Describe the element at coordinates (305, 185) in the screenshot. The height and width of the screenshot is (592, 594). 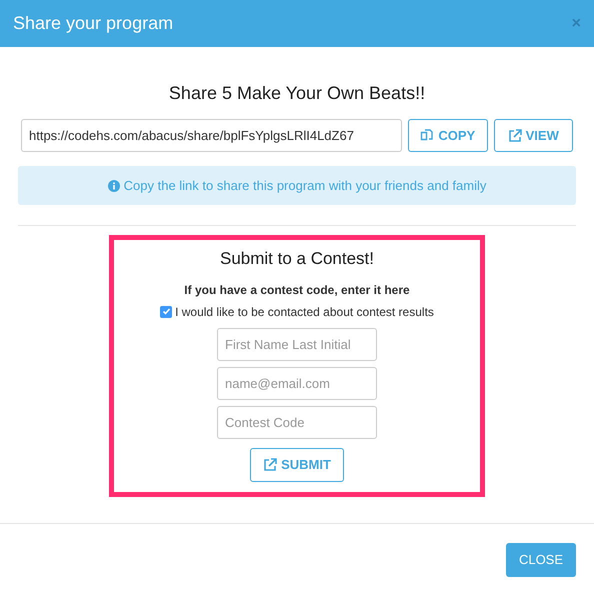
I see `info-text: Copy the link to share this program with your friends and family` at that location.